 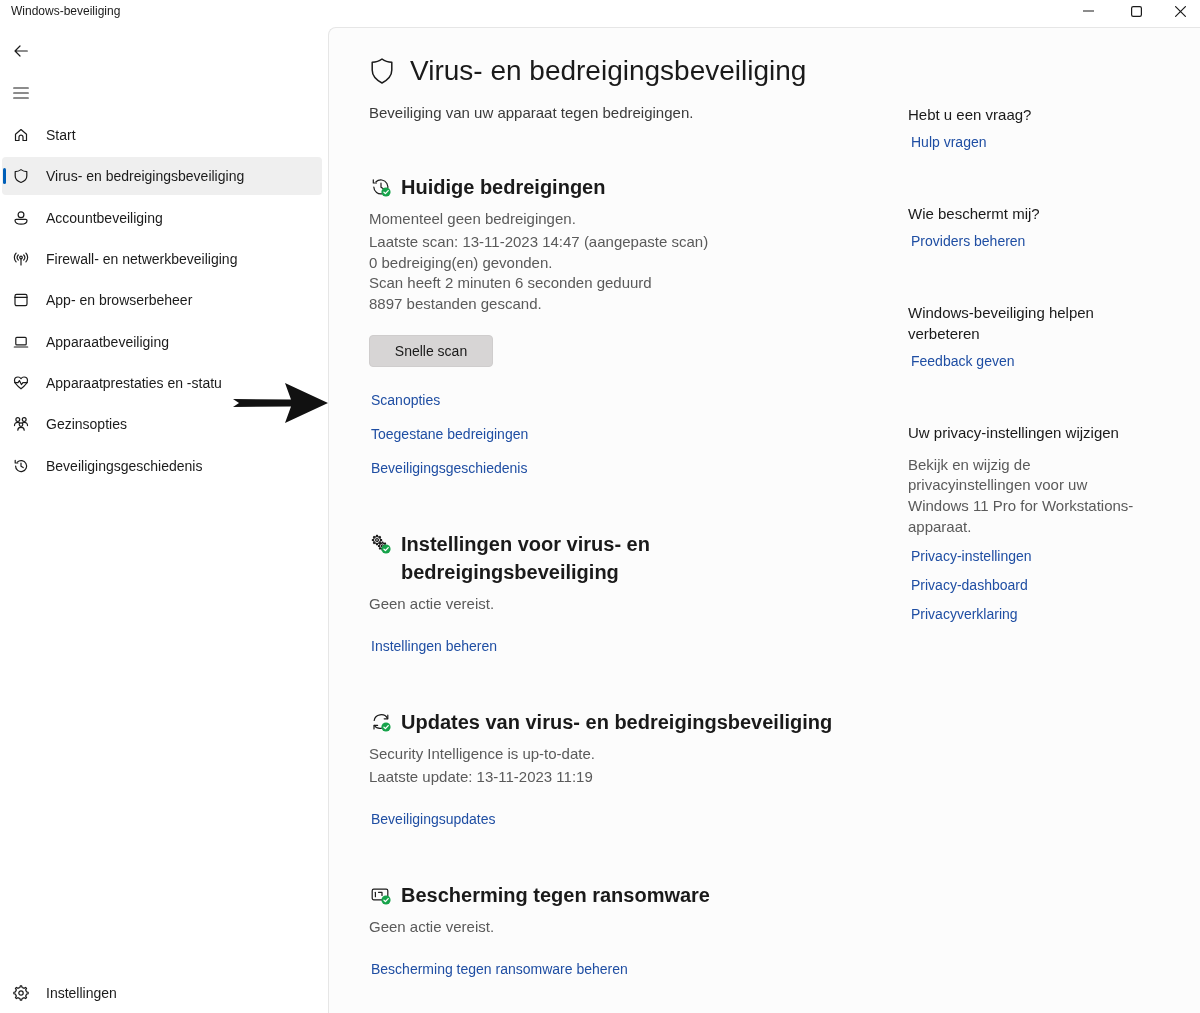 I want to click on back-arrow-icon, so click(x=21, y=51).